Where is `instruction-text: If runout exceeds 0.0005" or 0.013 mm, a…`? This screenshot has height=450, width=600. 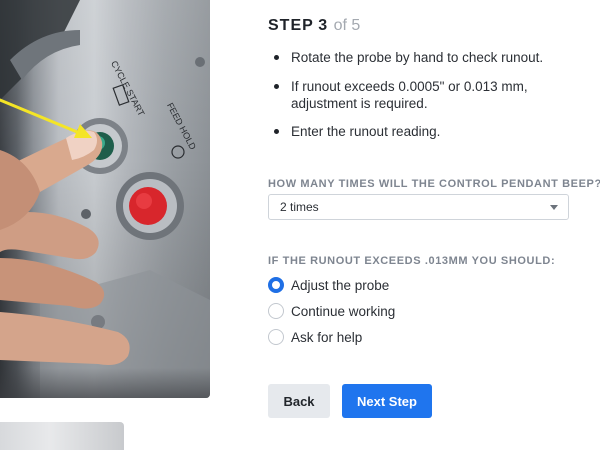 instruction-text: If runout exceeds 0.0005" or 0.013 mm, a… is located at coordinates (409, 95).